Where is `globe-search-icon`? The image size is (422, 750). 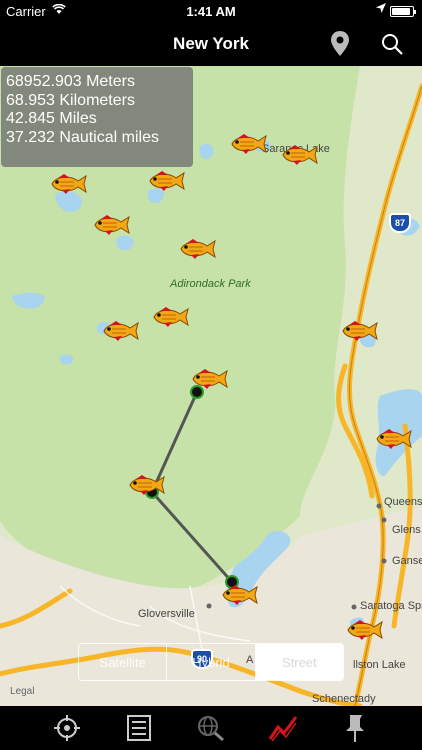
globe-search-icon is located at coordinates (211, 728).